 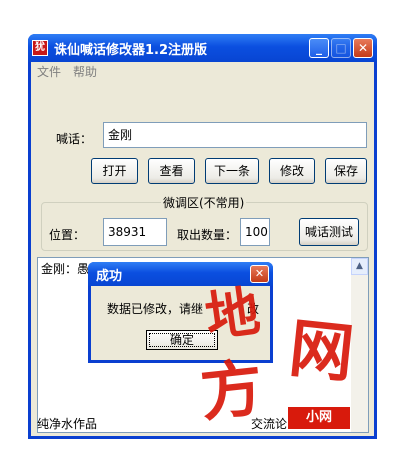 What do you see at coordinates (67, 424) in the screenshot?
I see `status-author: 纯净水作品` at bounding box center [67, 424].